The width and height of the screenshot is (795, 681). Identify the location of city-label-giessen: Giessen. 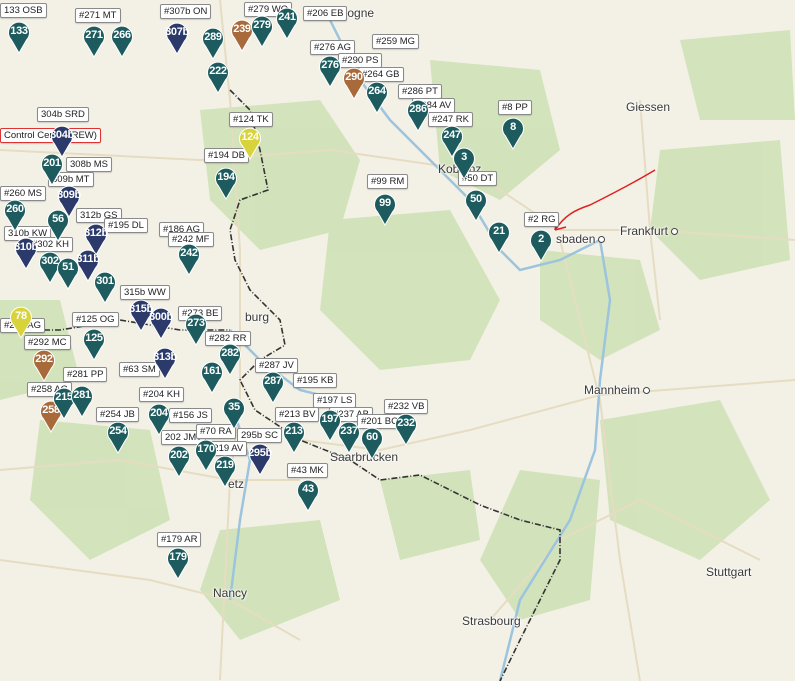
(648, 107).